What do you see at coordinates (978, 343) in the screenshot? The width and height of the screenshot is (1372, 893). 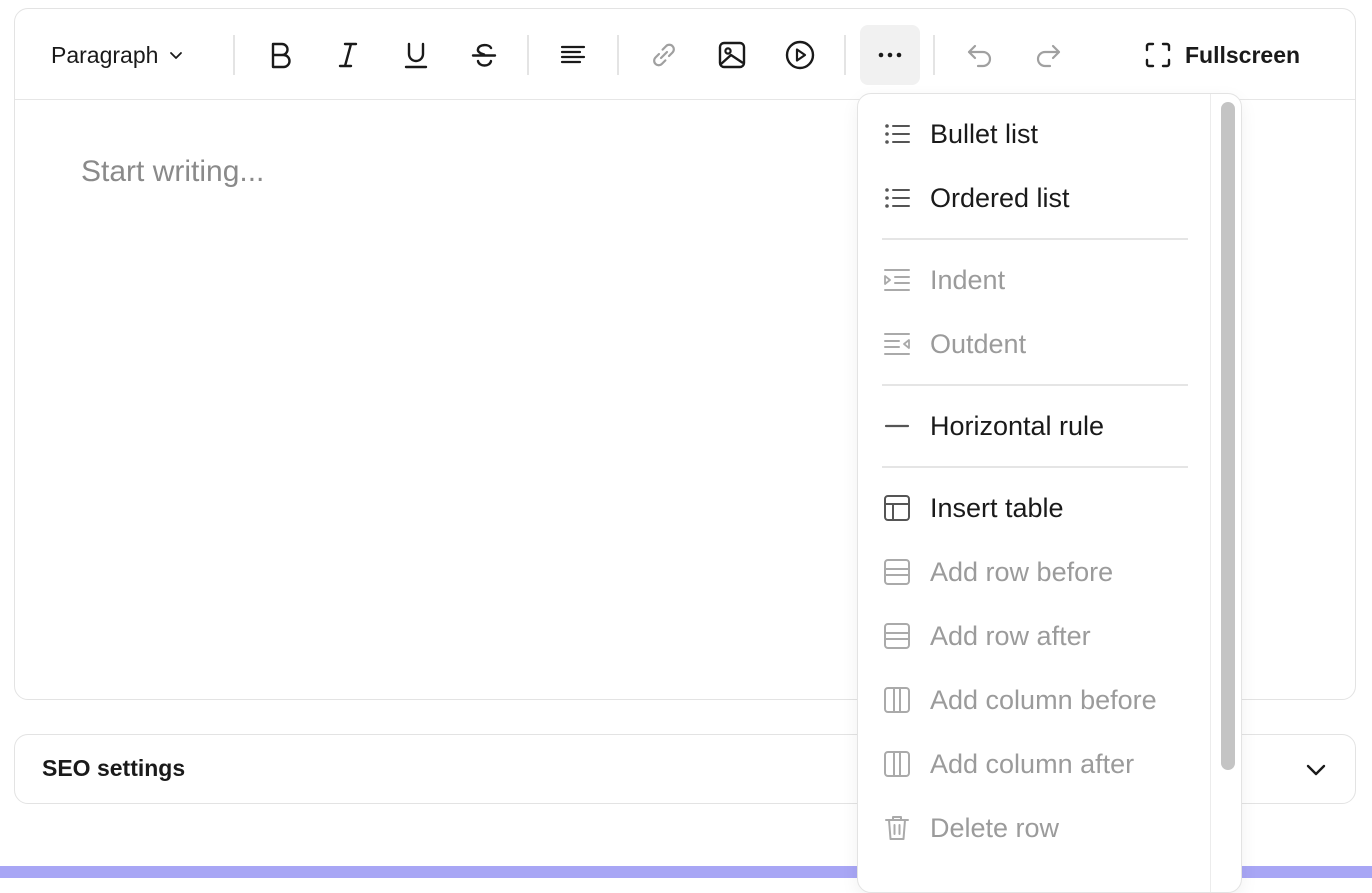 I see `menu-item-label: Outdent` at bounding box center [978, 343].